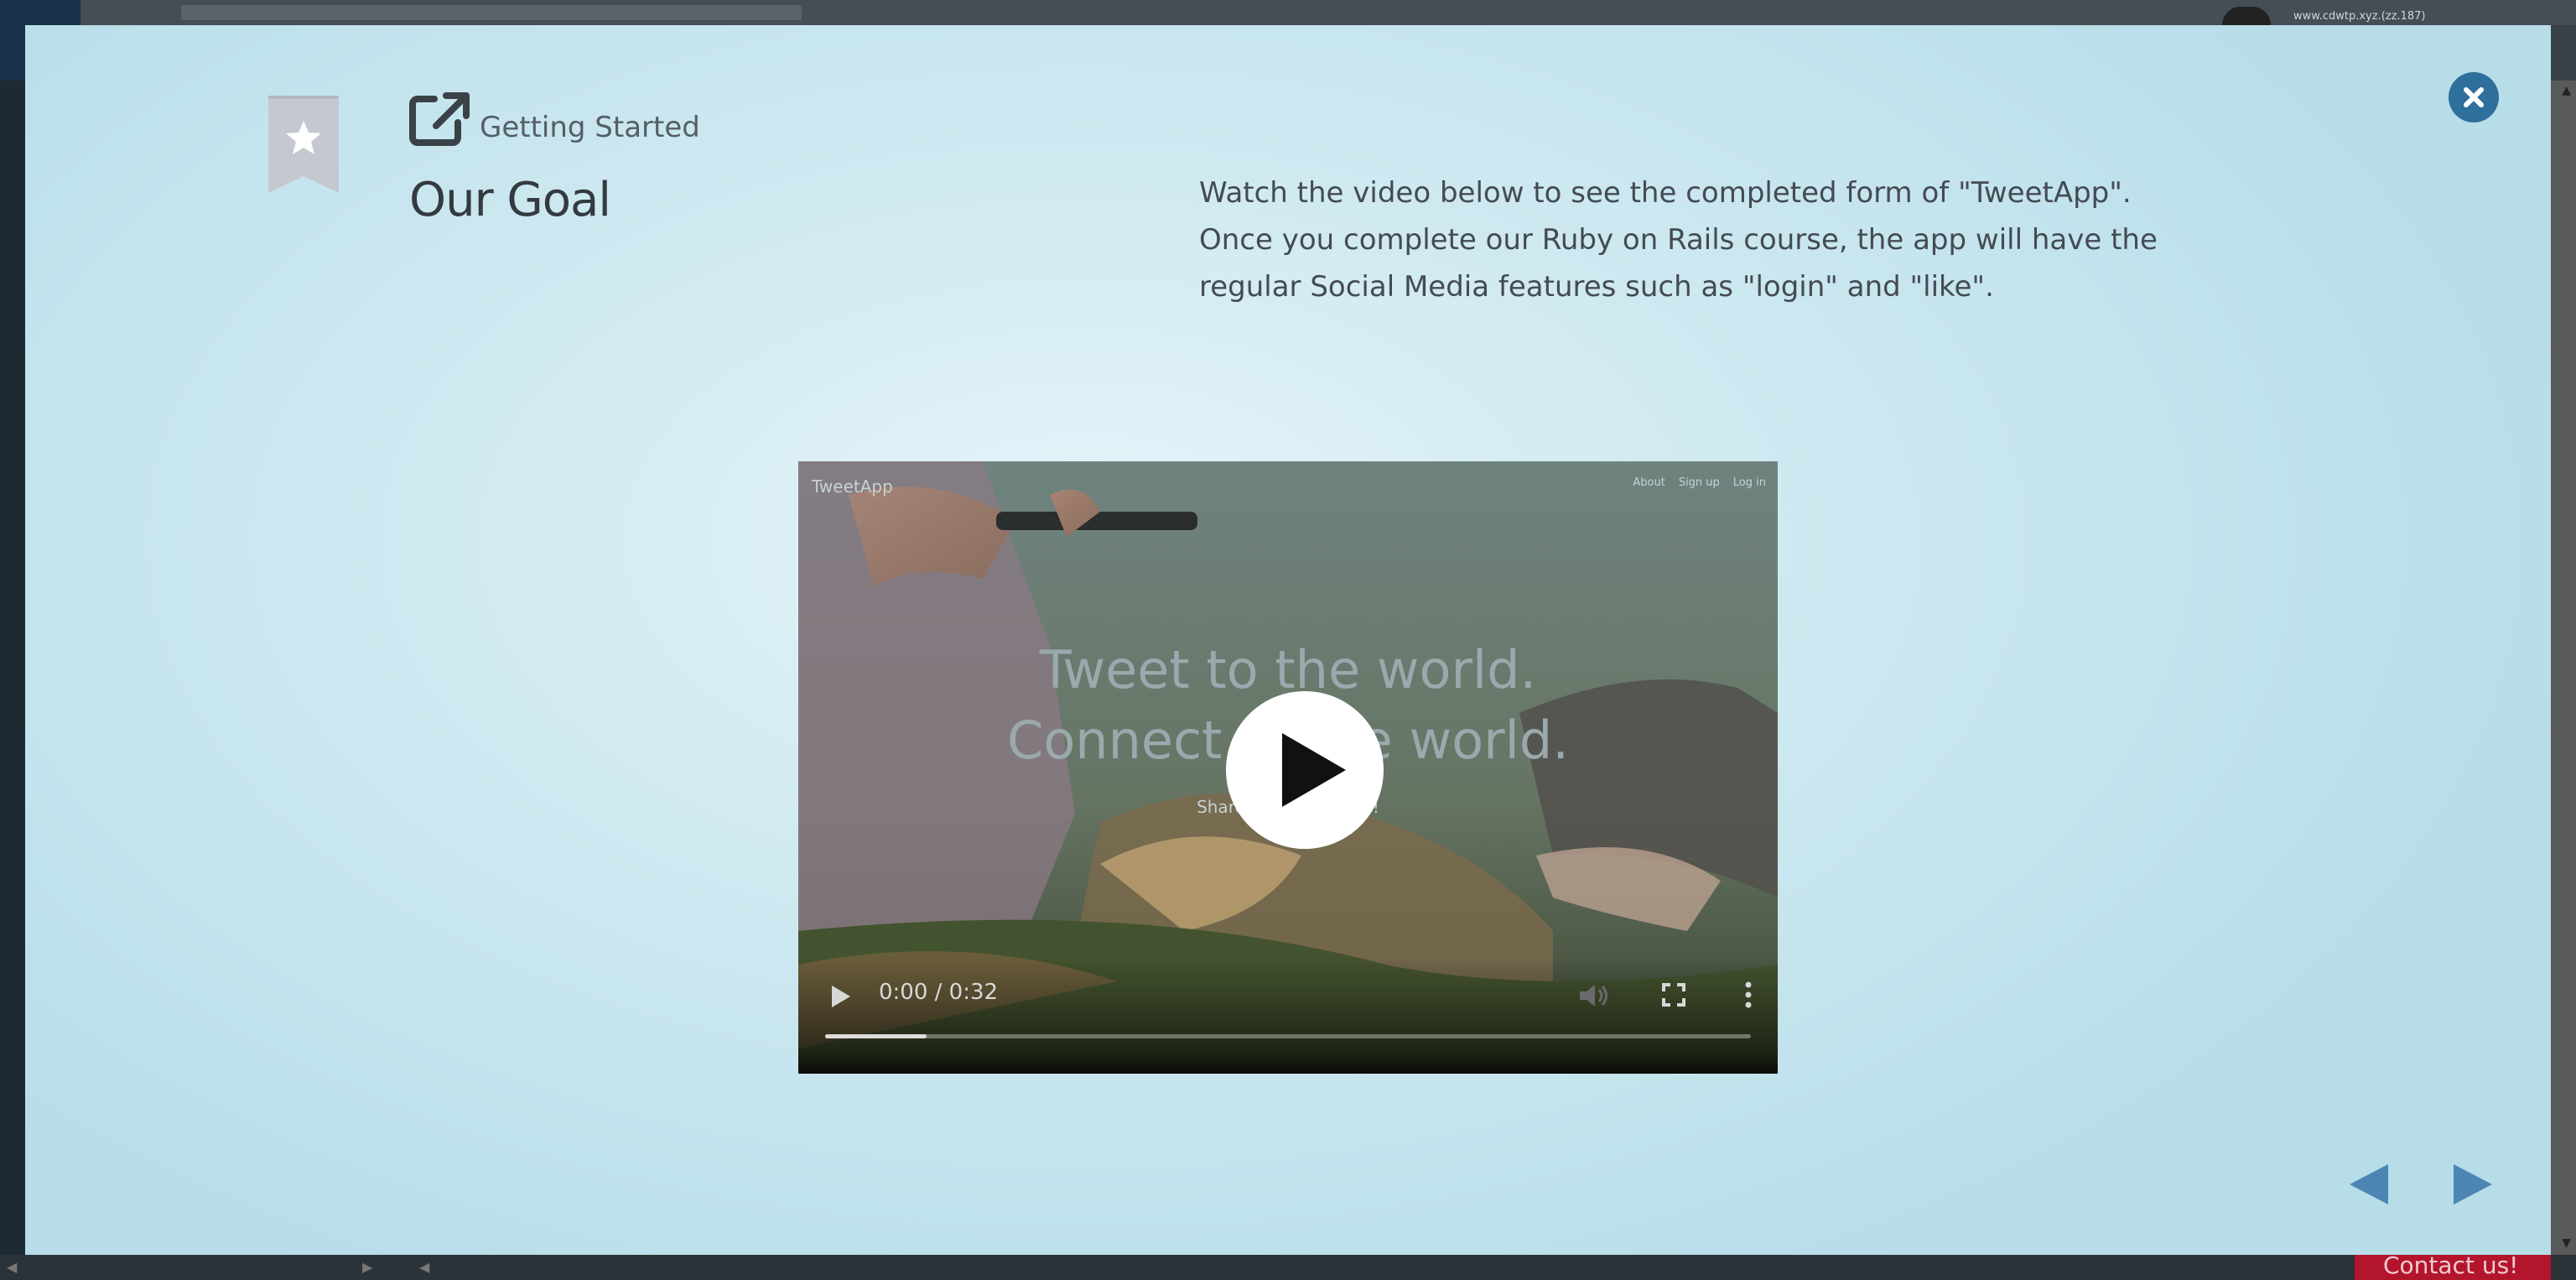 The image size is (2576, 1280). Describe the element at coordinates (2473, 1184) in the screenshot. I see `triangle-right-icon` at that location.